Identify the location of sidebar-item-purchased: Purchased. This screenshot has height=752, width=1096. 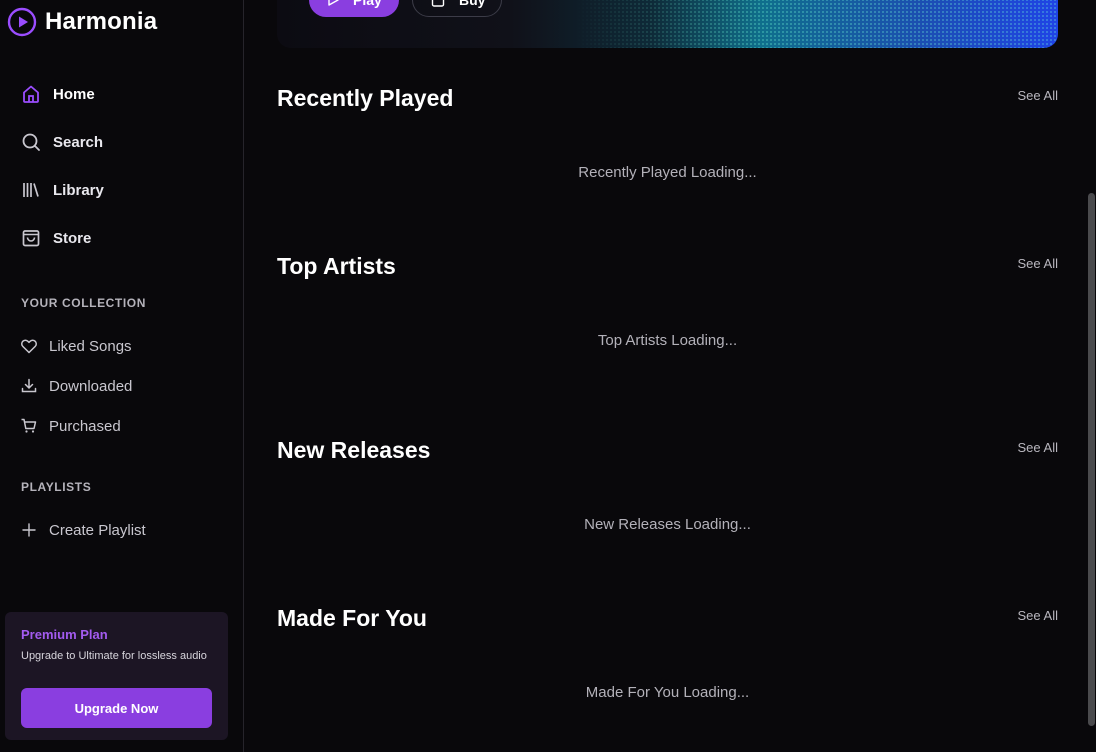
(70, 426).